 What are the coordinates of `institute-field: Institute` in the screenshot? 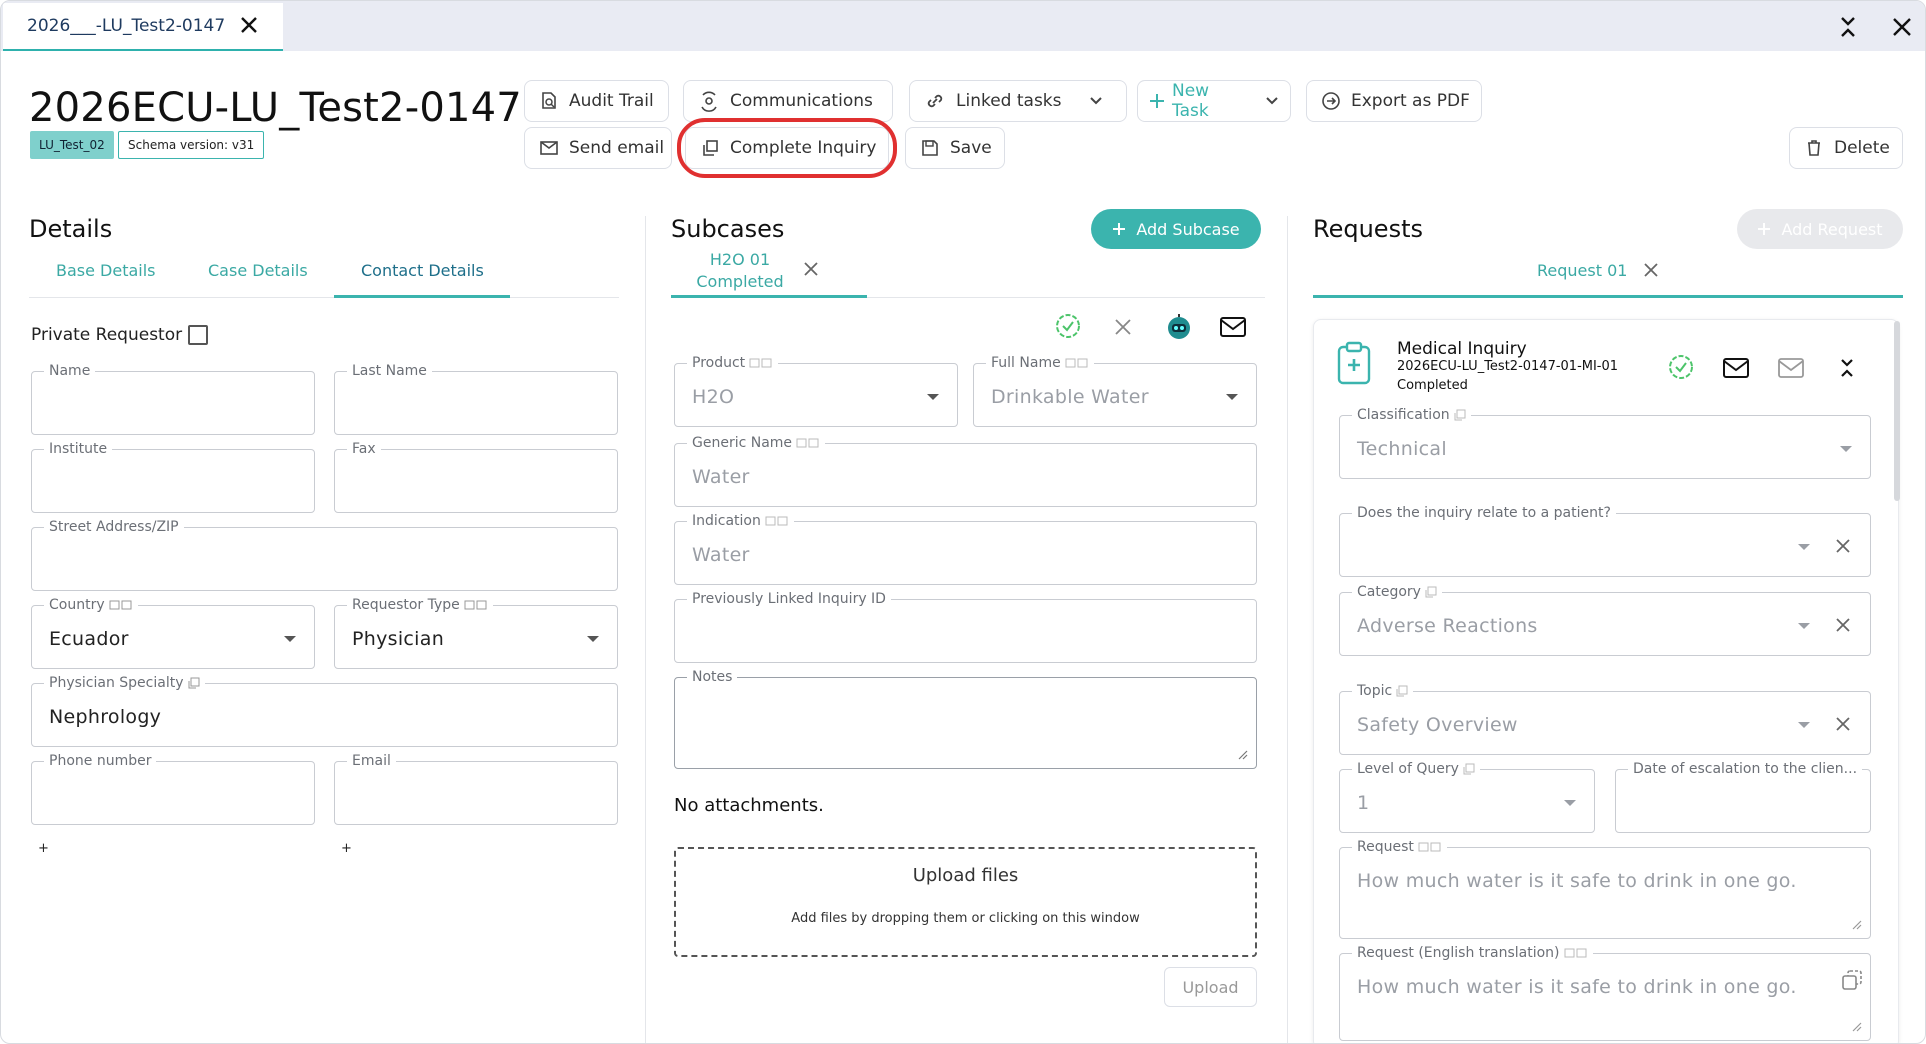 It's located at (173, 477).